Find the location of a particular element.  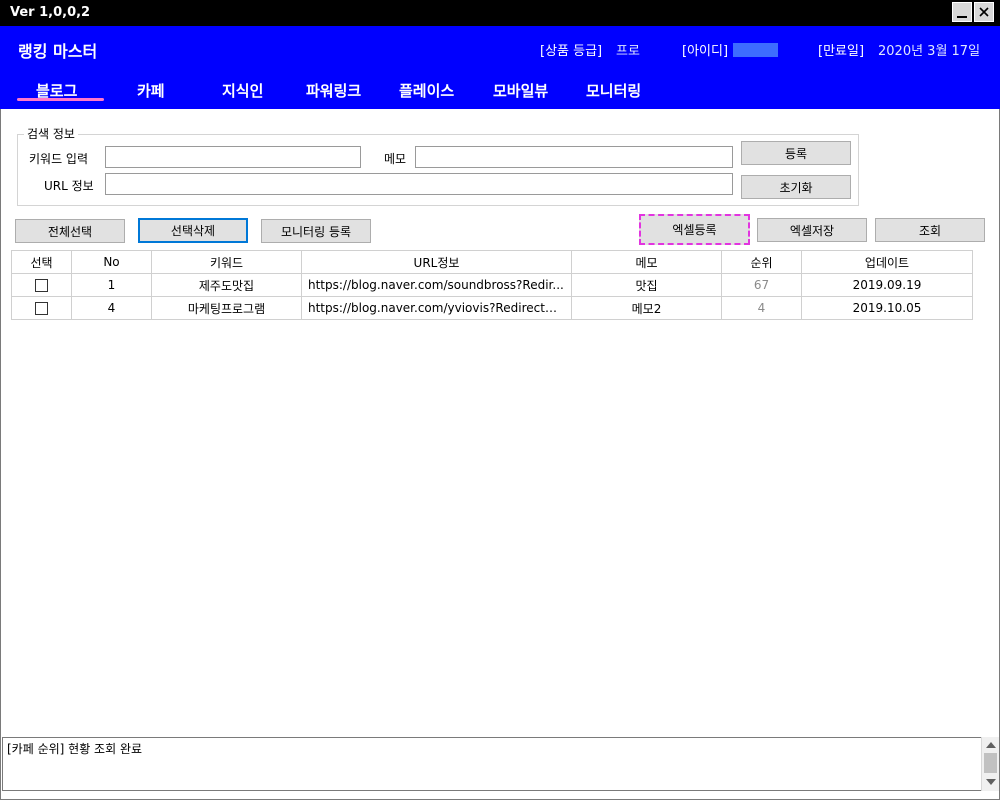

tab-place: 플레이스 is located at coordinates (426, 90).